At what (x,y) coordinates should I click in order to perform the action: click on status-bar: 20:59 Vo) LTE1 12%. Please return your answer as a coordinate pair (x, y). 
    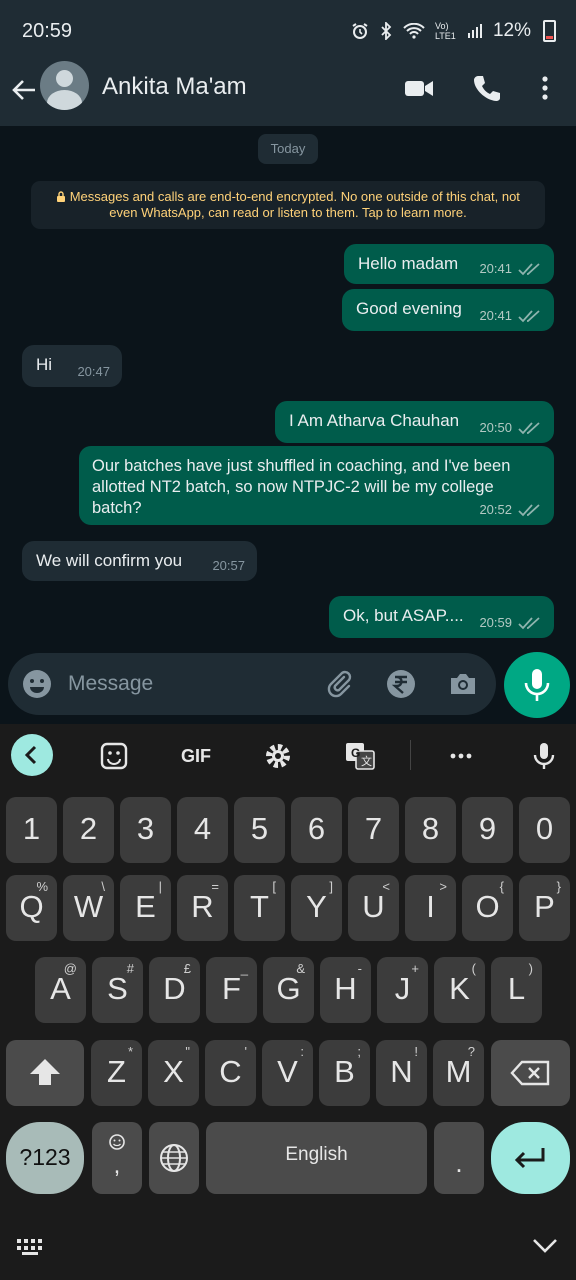
    Looking at the image, I should click on (288, 32).